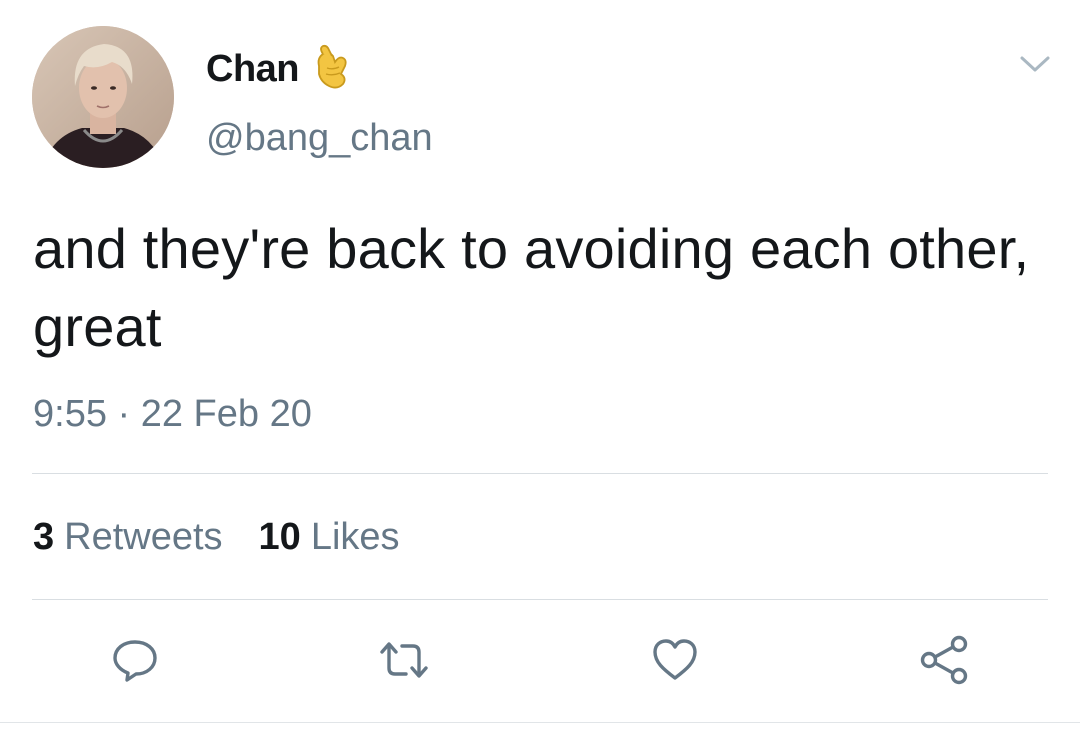 The height and width of the screenshot is (739, 1080). I want to click on share-icon, so click(944, 660).